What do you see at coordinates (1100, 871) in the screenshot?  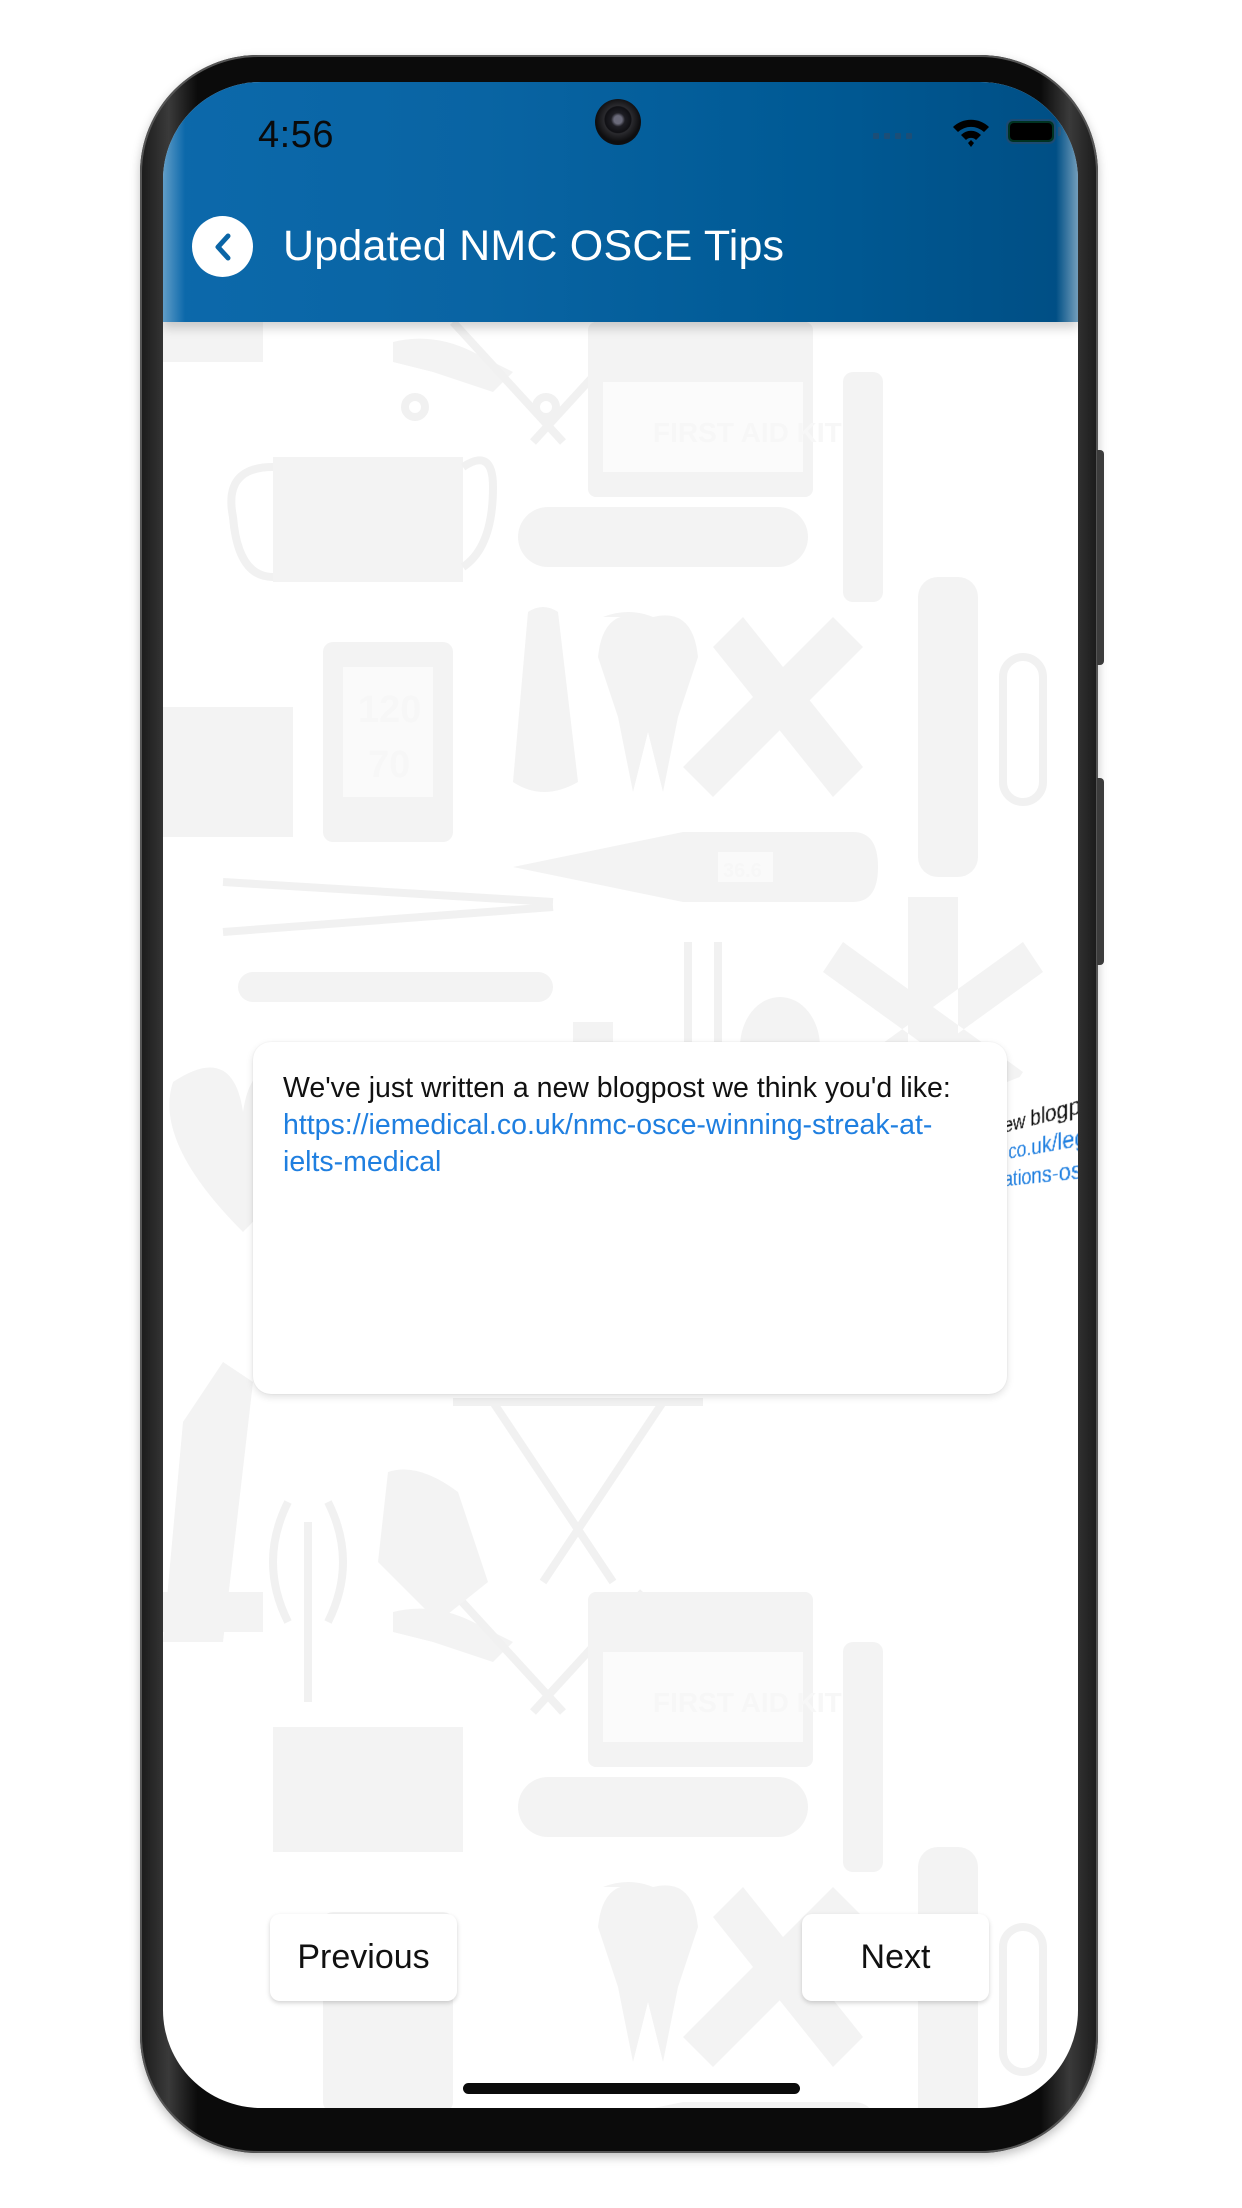 I see `power-button` at bounding box center [1100, 871].